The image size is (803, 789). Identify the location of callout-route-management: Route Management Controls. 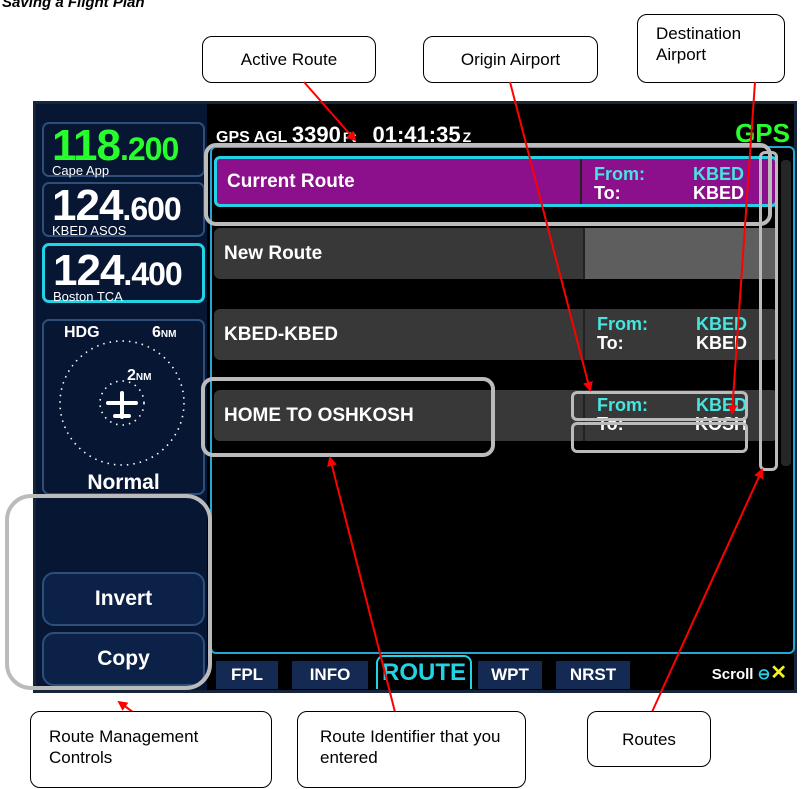
(151, 749).